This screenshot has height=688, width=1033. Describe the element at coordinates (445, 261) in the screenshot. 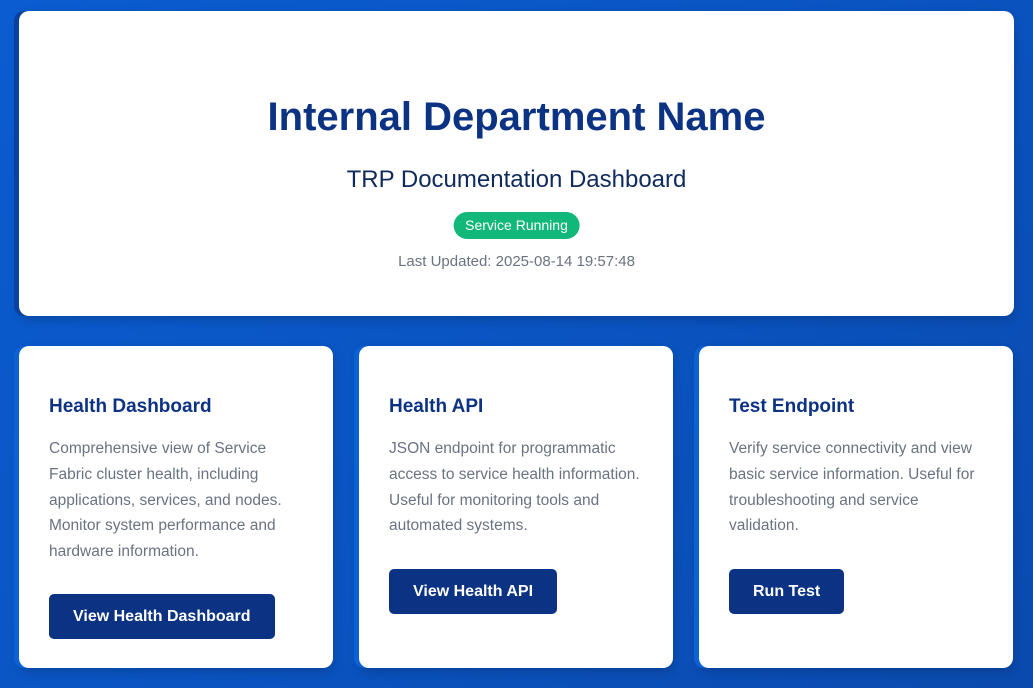

I see `last-updated-label: Last Updated:` at that location.